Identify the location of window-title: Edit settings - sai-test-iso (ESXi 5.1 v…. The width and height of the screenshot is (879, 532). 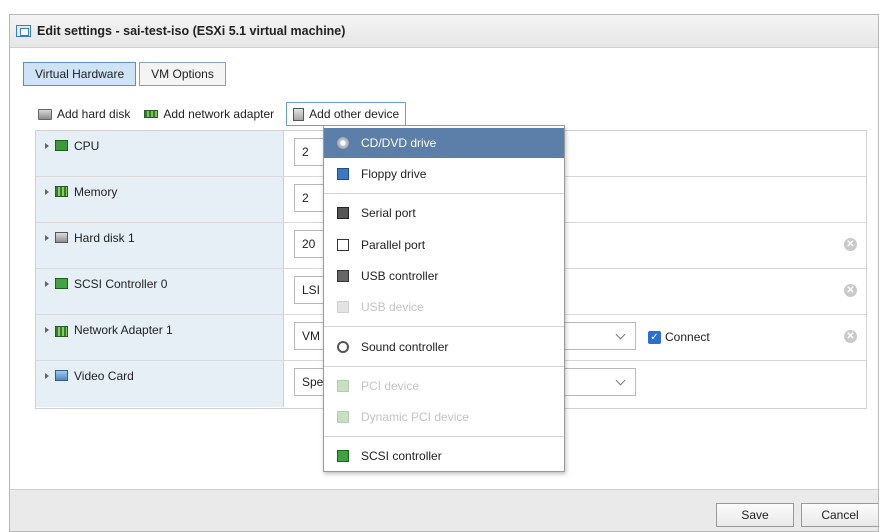
(191, 31).